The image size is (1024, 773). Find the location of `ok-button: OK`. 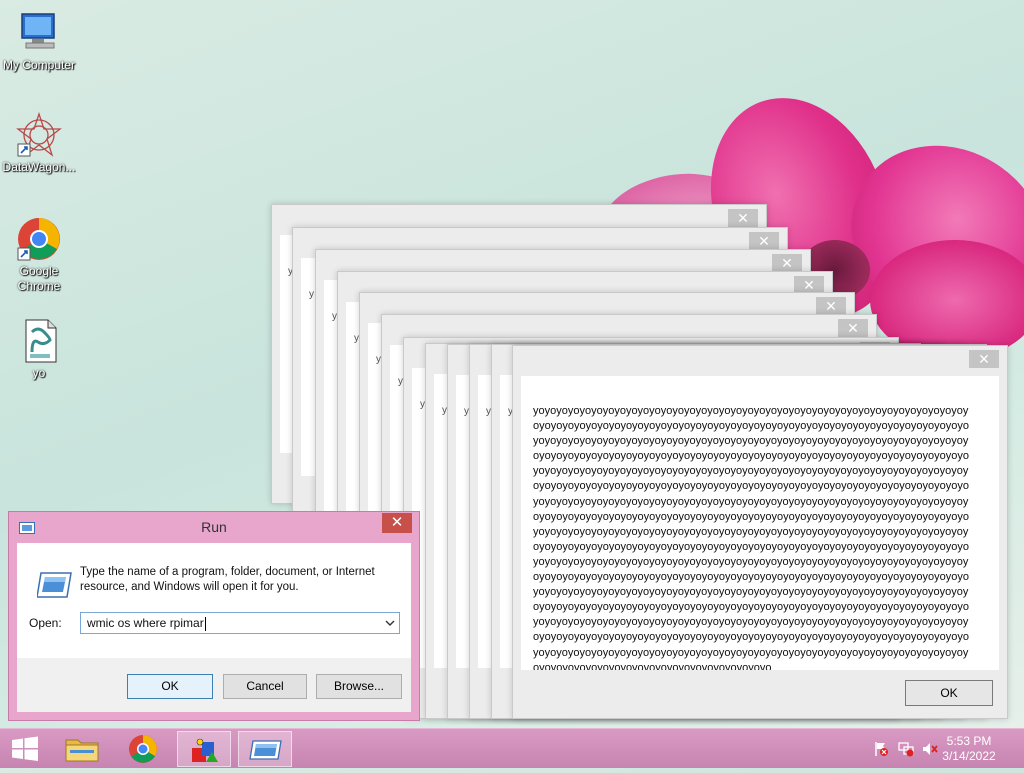

ok-button: OK is located at coordinates (170, 686).